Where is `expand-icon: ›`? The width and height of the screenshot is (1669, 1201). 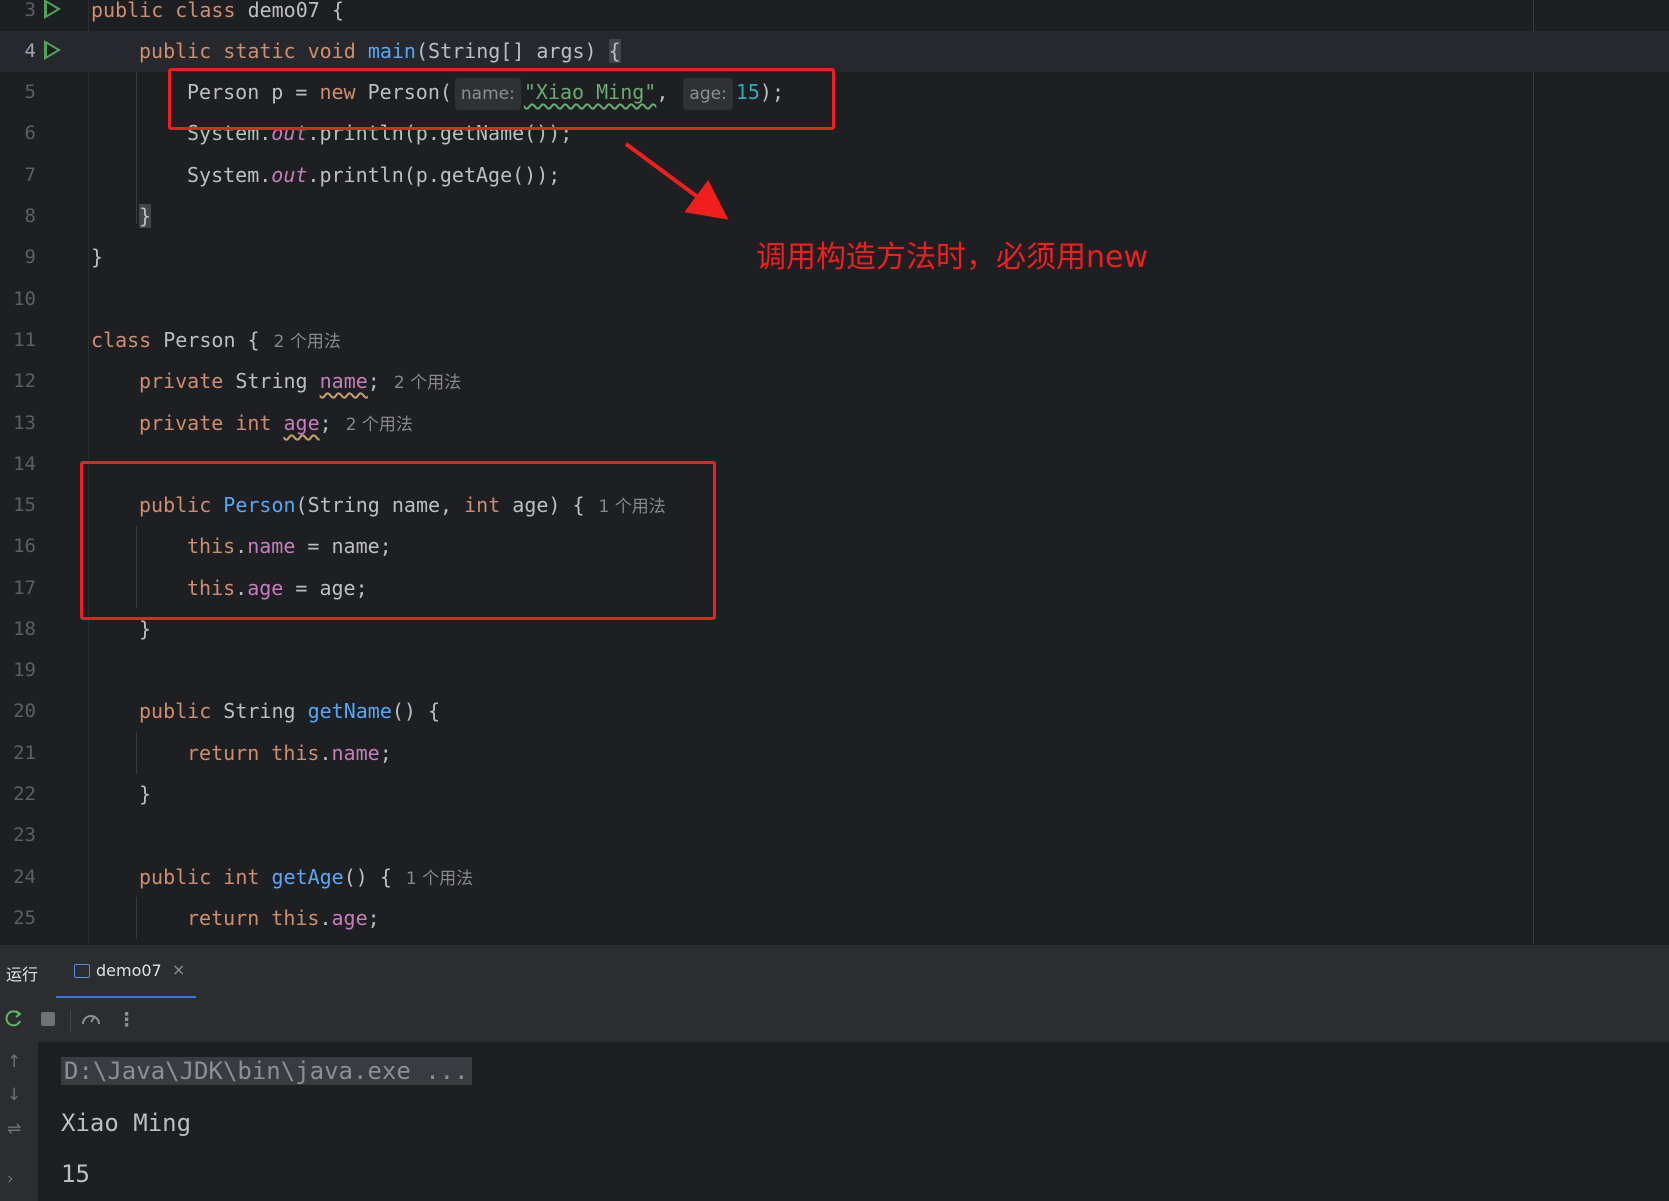 expand-icon: › is located at coordinates (10, 1179).